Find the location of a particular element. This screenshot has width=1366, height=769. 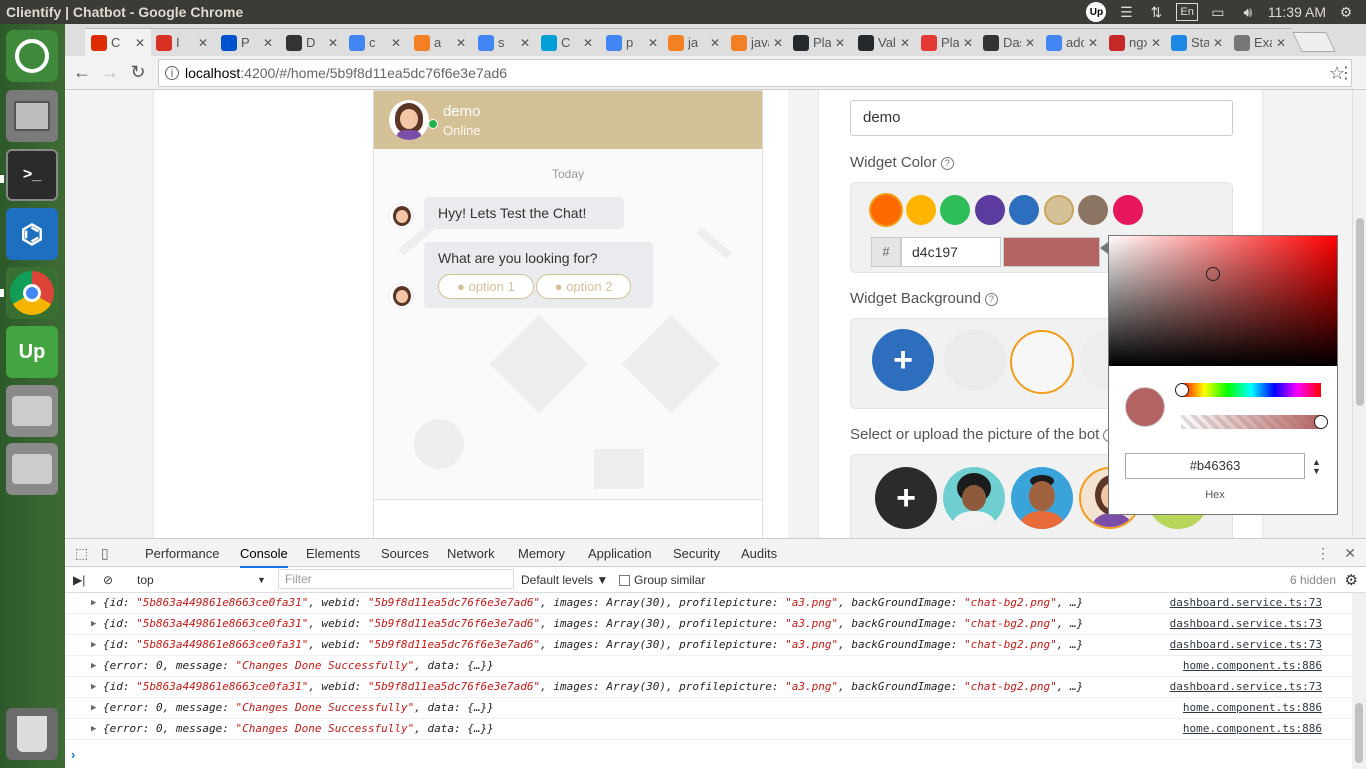

vscode-icon: ⌬ is located at coordinates (32, 234).